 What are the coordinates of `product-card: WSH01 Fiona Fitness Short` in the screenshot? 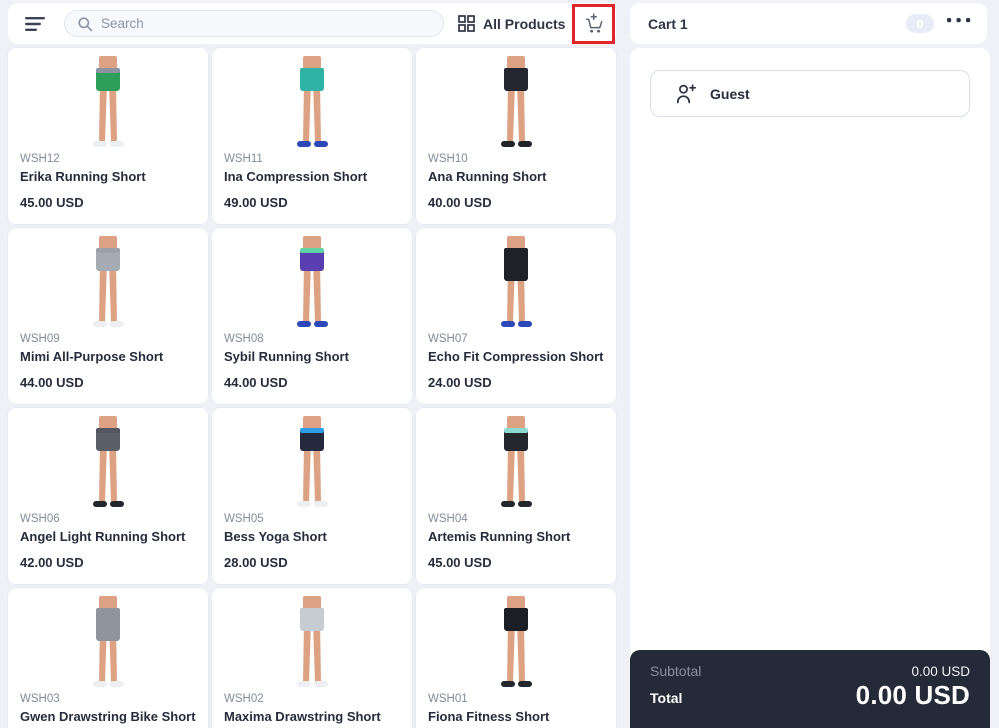 It's located at (516, 658).